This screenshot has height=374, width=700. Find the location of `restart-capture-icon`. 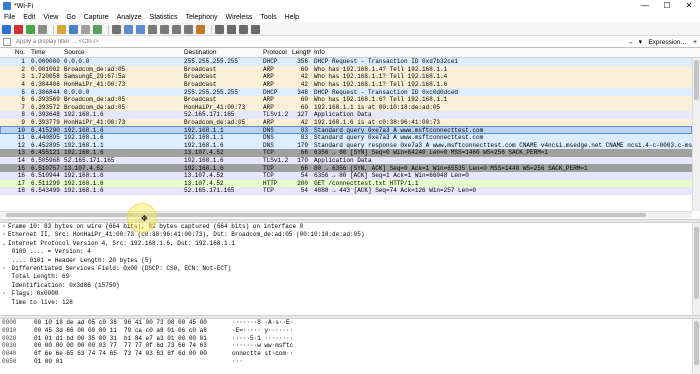

restart-capture-icon is located at coordinates (30, 29).